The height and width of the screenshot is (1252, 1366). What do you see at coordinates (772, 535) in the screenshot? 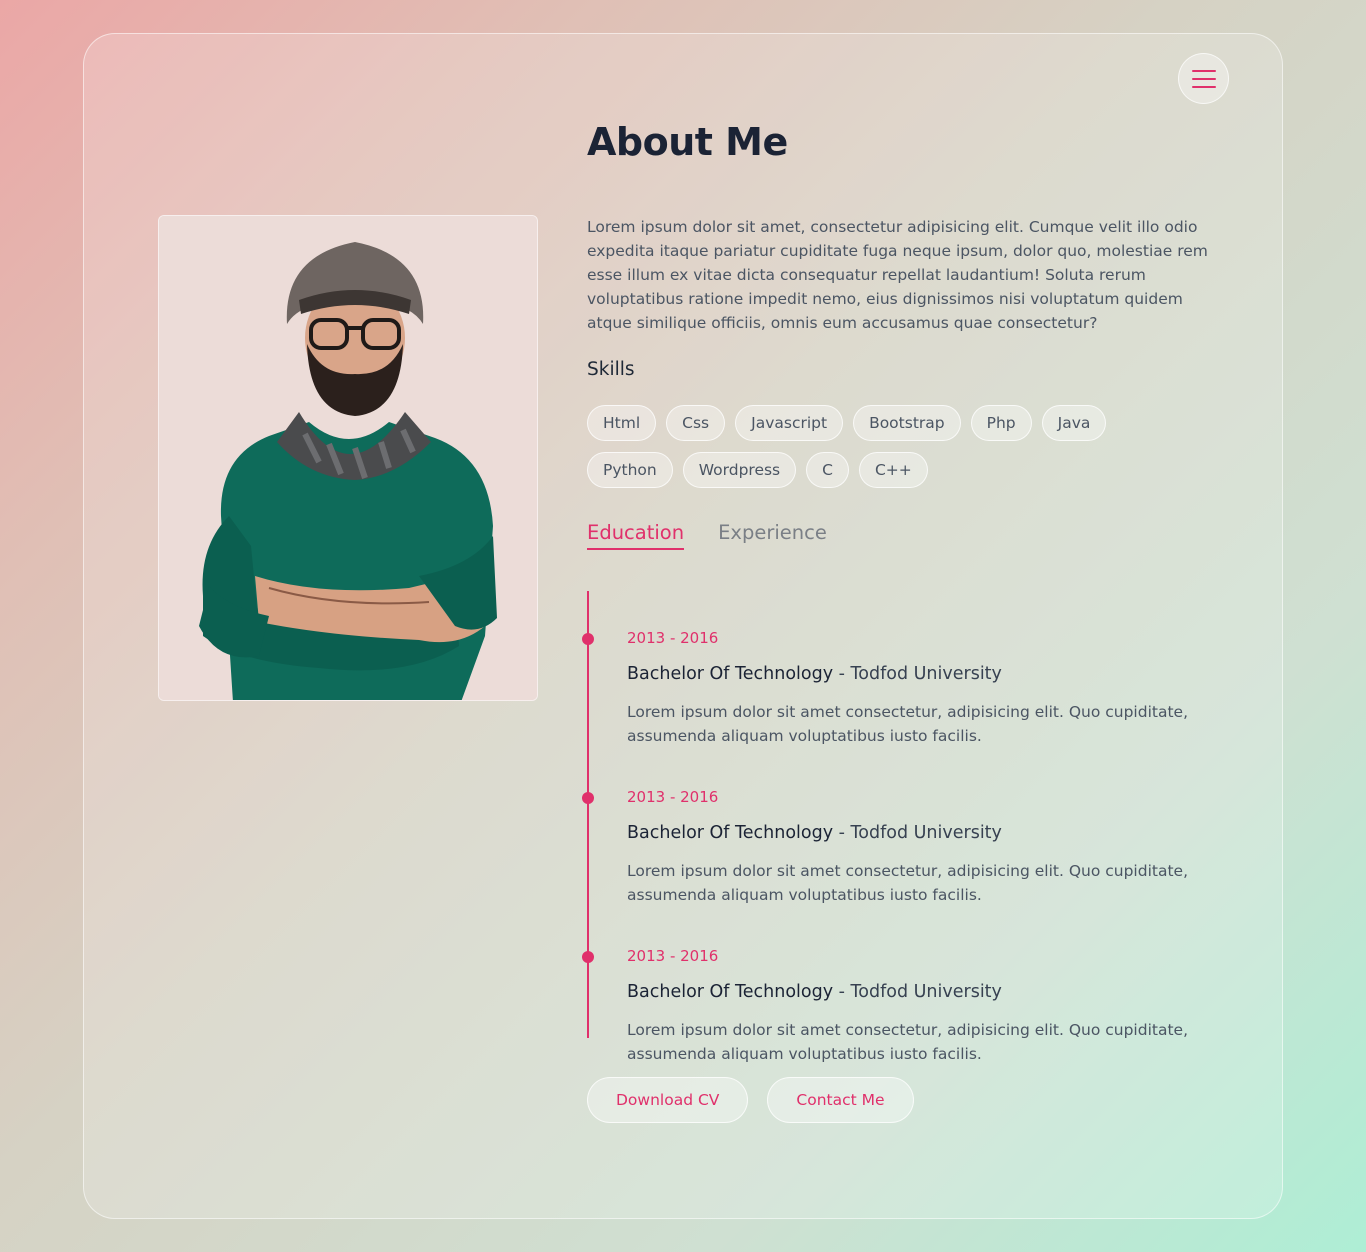
I see `tab-experience: Experience` at bounding box center [772, 535].